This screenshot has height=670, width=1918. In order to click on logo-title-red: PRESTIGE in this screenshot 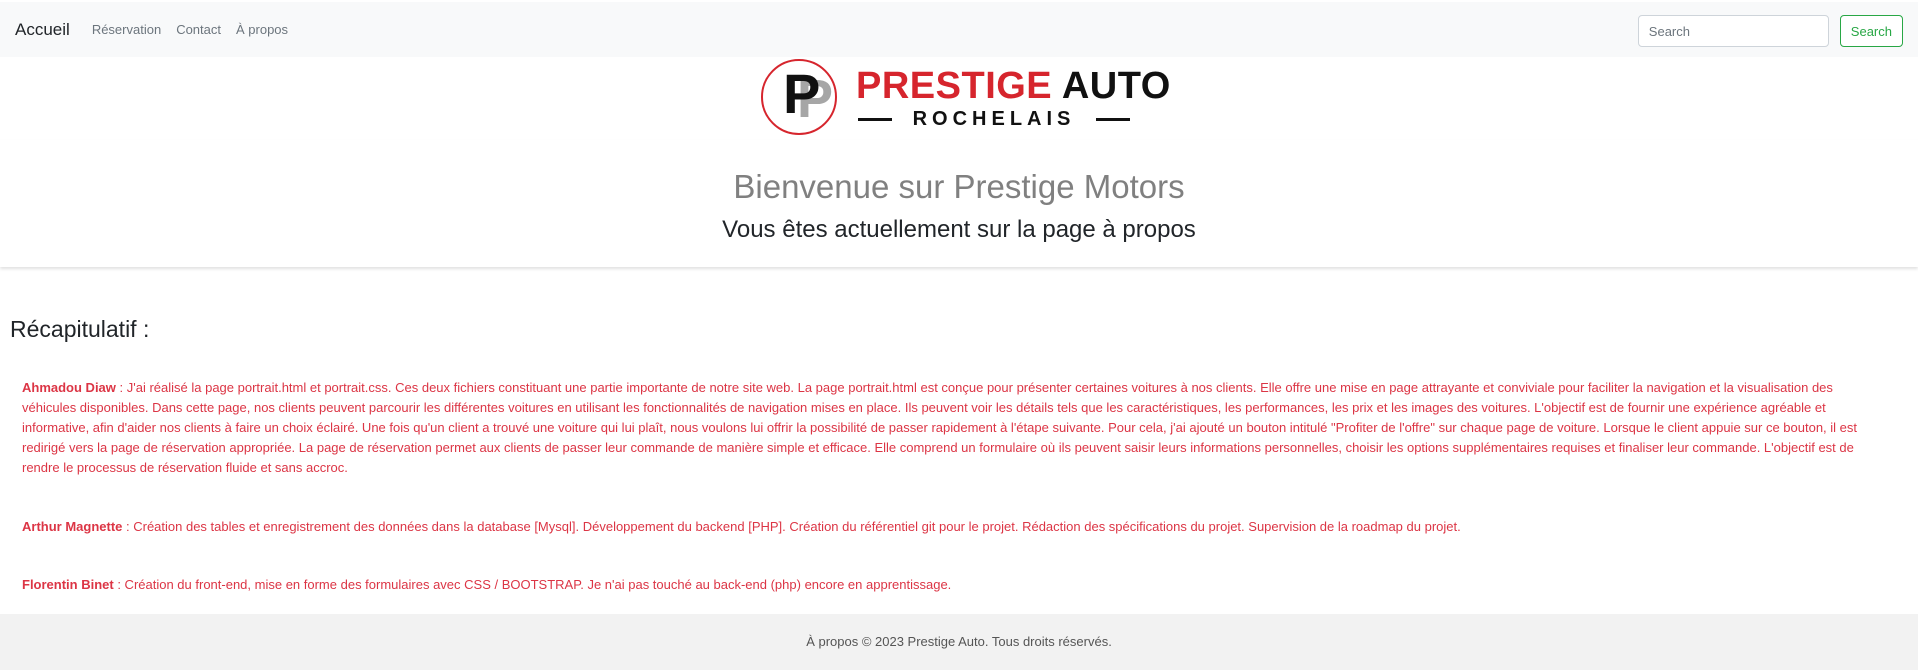, I will do `click(954, 86)`.